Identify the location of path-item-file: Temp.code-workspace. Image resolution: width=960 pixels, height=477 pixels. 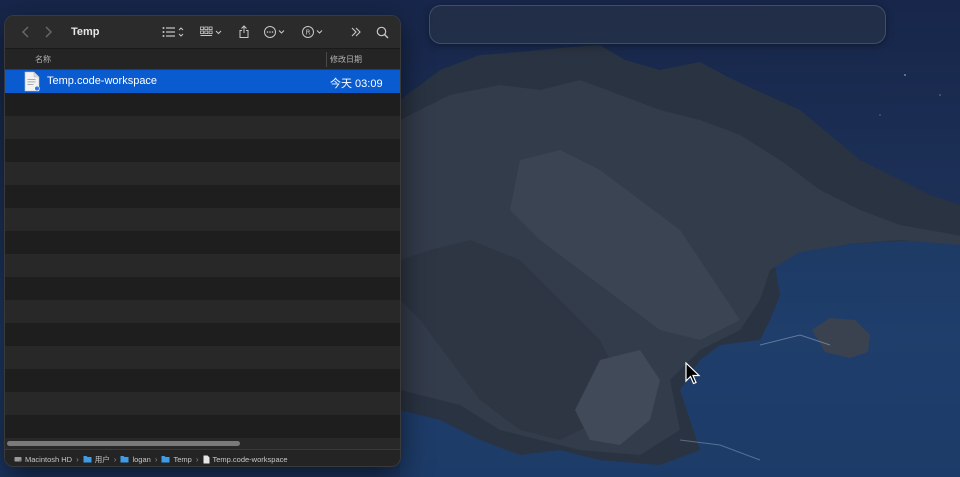
(245, 459).